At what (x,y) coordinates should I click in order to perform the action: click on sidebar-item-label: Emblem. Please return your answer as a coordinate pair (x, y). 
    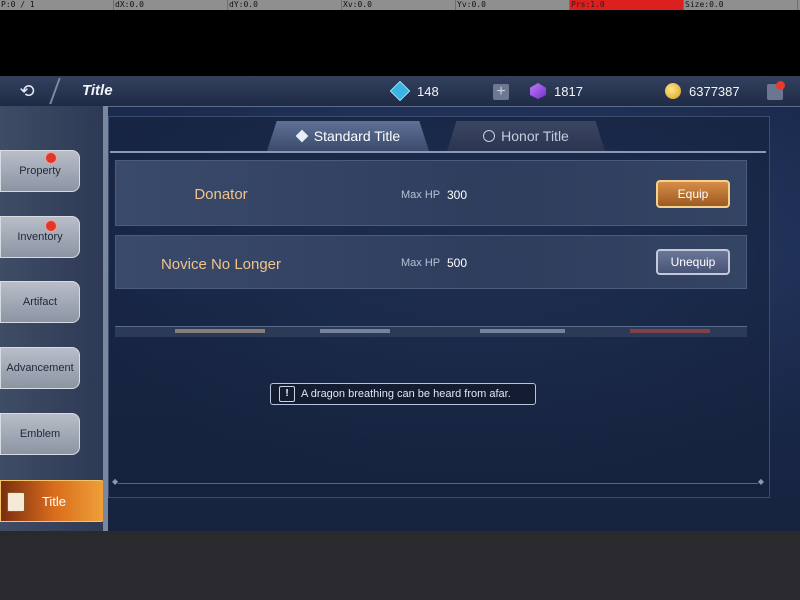
    Looking at the image, I should click on (40, 434).